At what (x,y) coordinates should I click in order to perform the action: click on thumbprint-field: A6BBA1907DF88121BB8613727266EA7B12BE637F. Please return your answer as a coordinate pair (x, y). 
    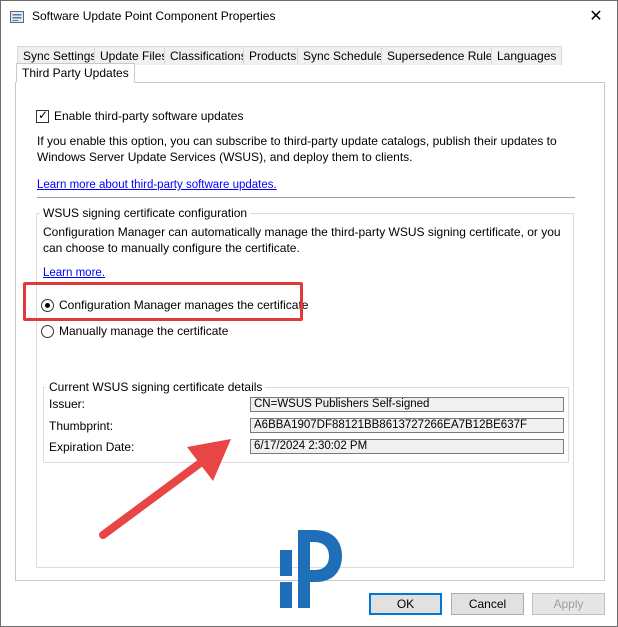
    Looking at the image, I should click on (407, 425).